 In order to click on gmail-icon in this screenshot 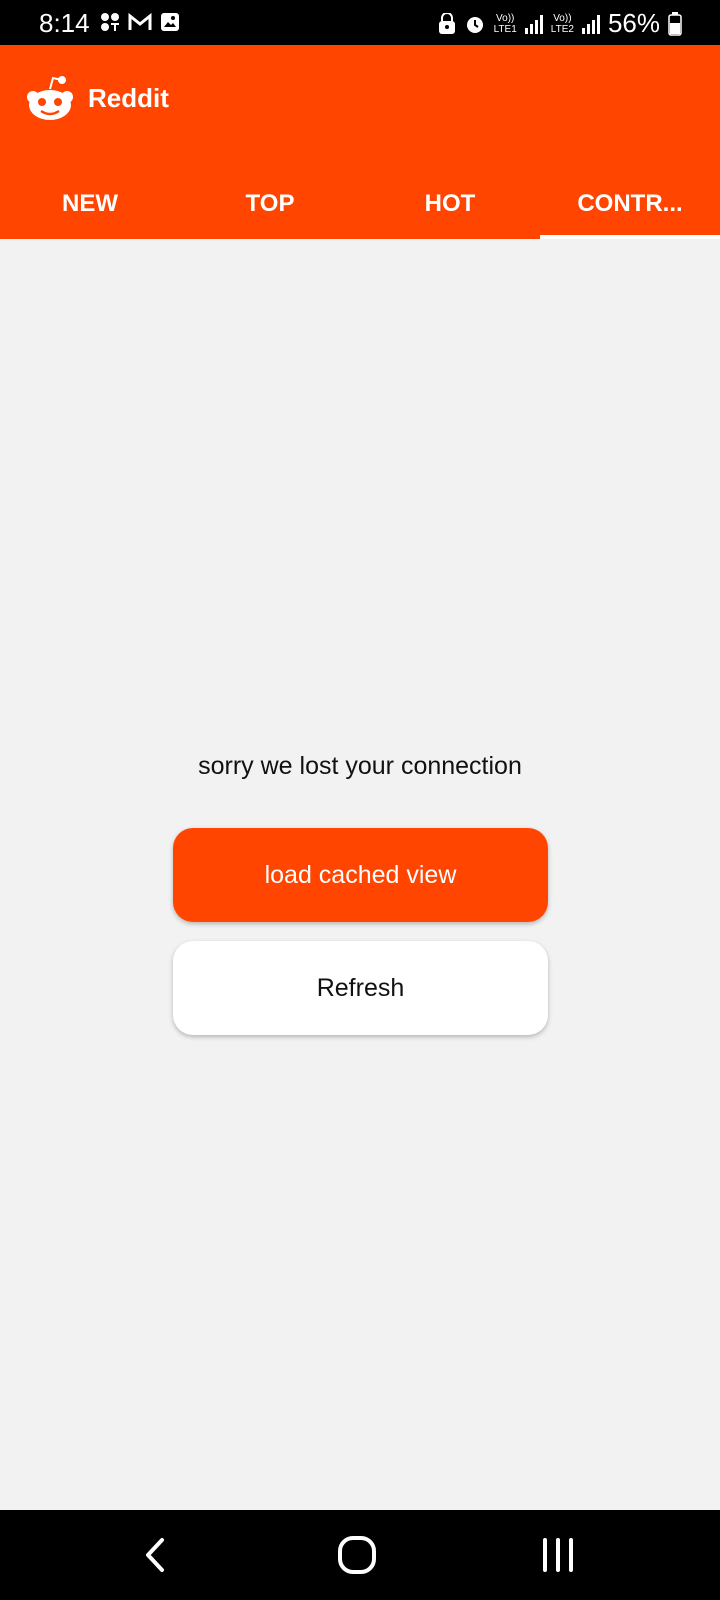, I will do `click(140, 21)`.